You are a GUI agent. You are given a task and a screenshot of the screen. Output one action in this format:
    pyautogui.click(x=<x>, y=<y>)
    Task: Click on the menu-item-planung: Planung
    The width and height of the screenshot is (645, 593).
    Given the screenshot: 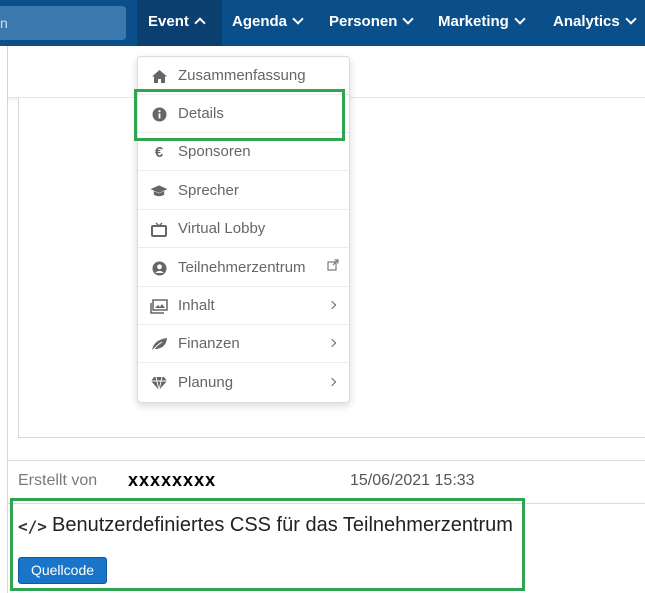 What is the action you would take?
    pyautogui.click(x=243, y=383)
    